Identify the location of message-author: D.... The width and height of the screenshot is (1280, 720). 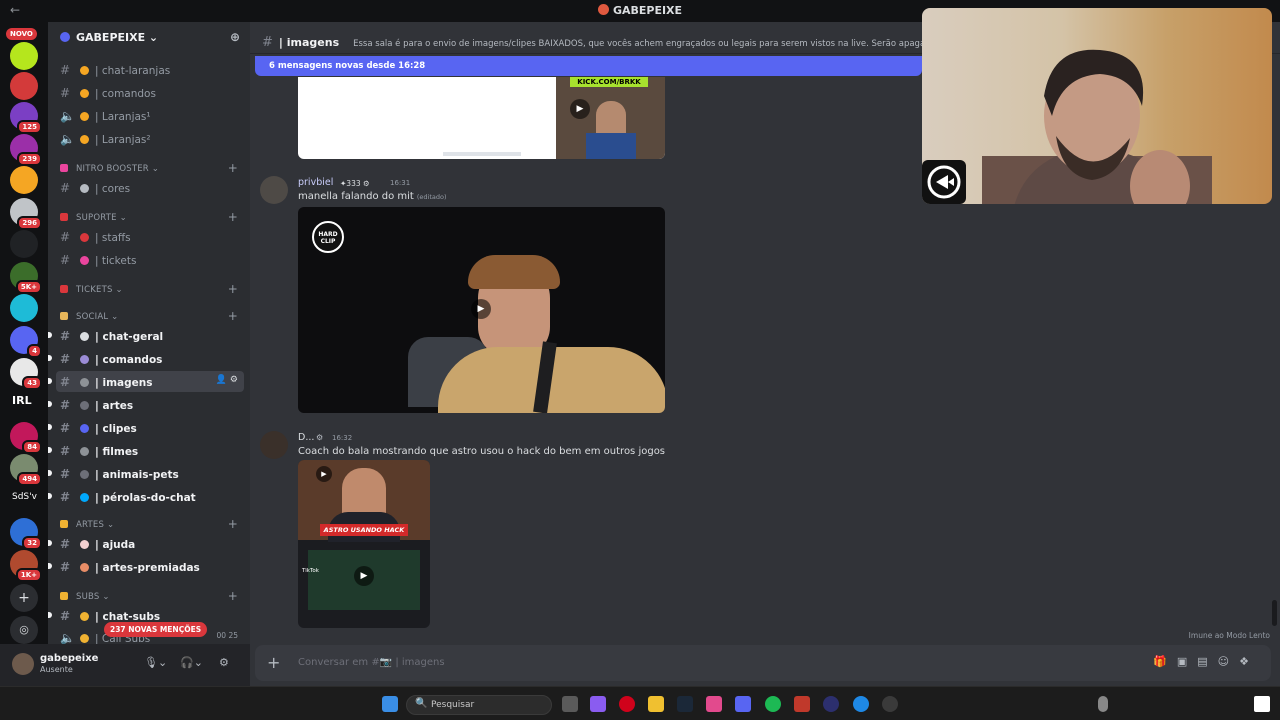
(306, 437).